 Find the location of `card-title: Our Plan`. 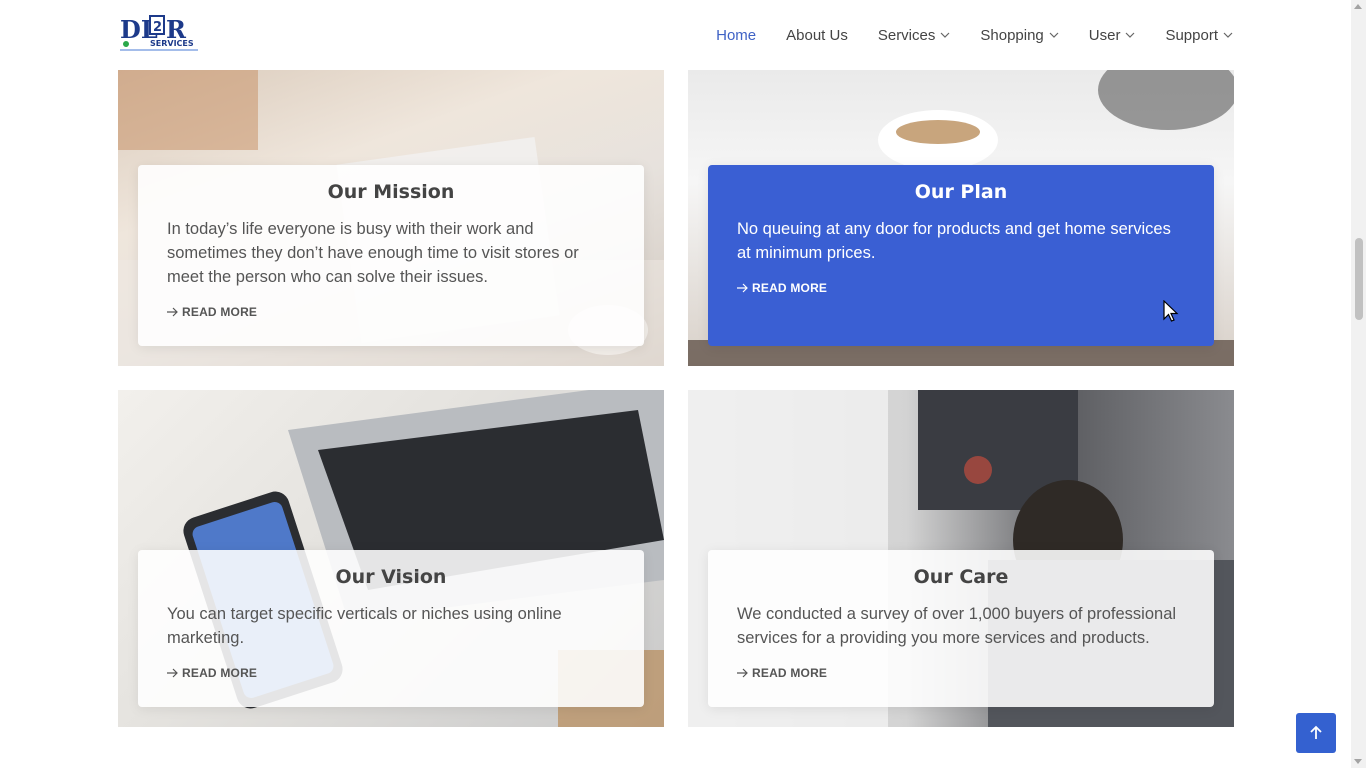

card-title: Our Plan is located at coordinates (961, 192).